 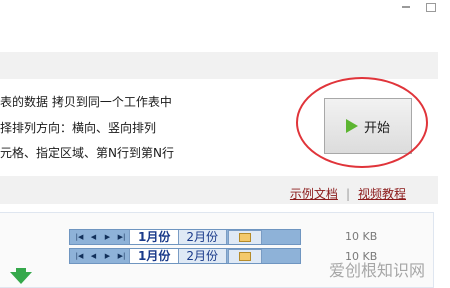 I want to click on down-arrow-icon, so click(x=21, y=278).